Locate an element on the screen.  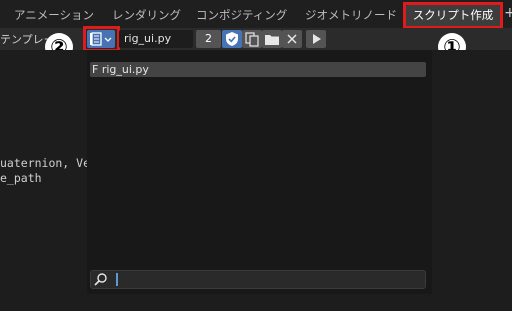
highlight-box-browse-button is located at coordinates (101, 39).